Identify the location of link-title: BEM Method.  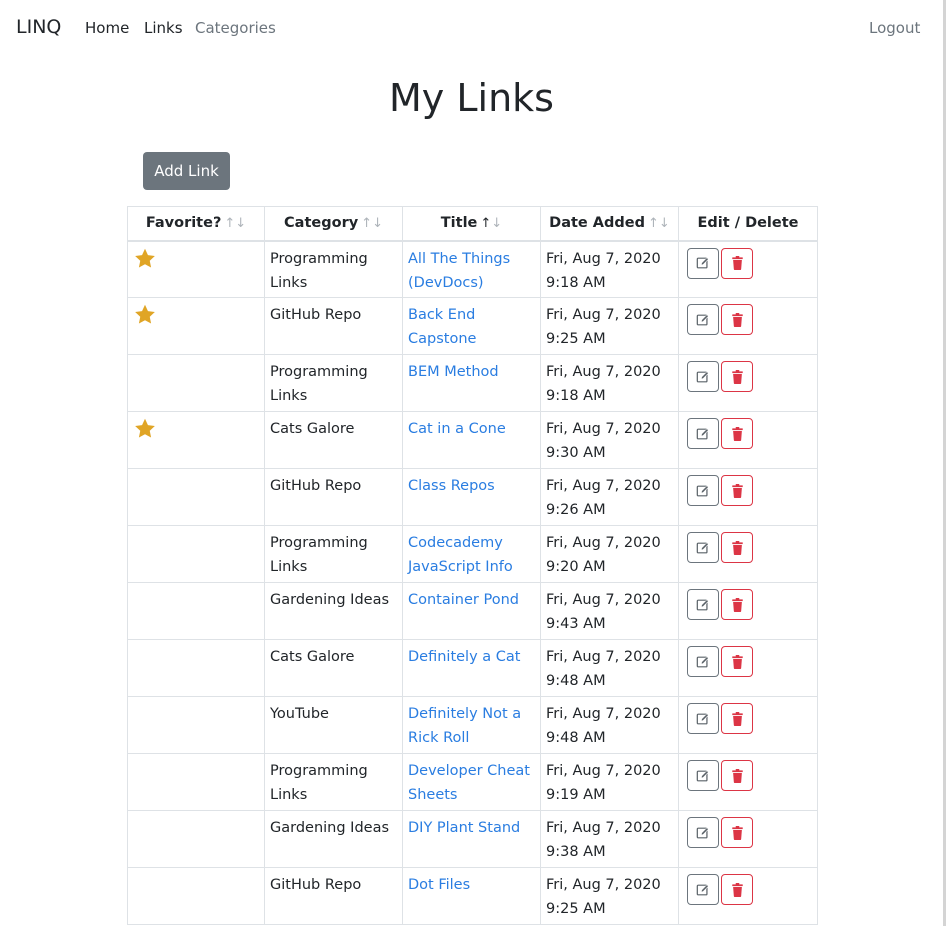
(453, 372).